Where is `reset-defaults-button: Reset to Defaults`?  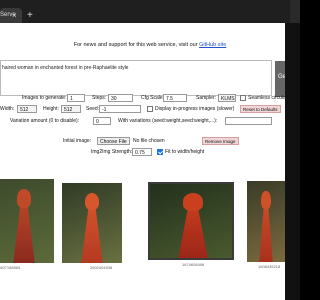 reset-defaults-button: Reset to Defaults is located at coordinates (260, 109).